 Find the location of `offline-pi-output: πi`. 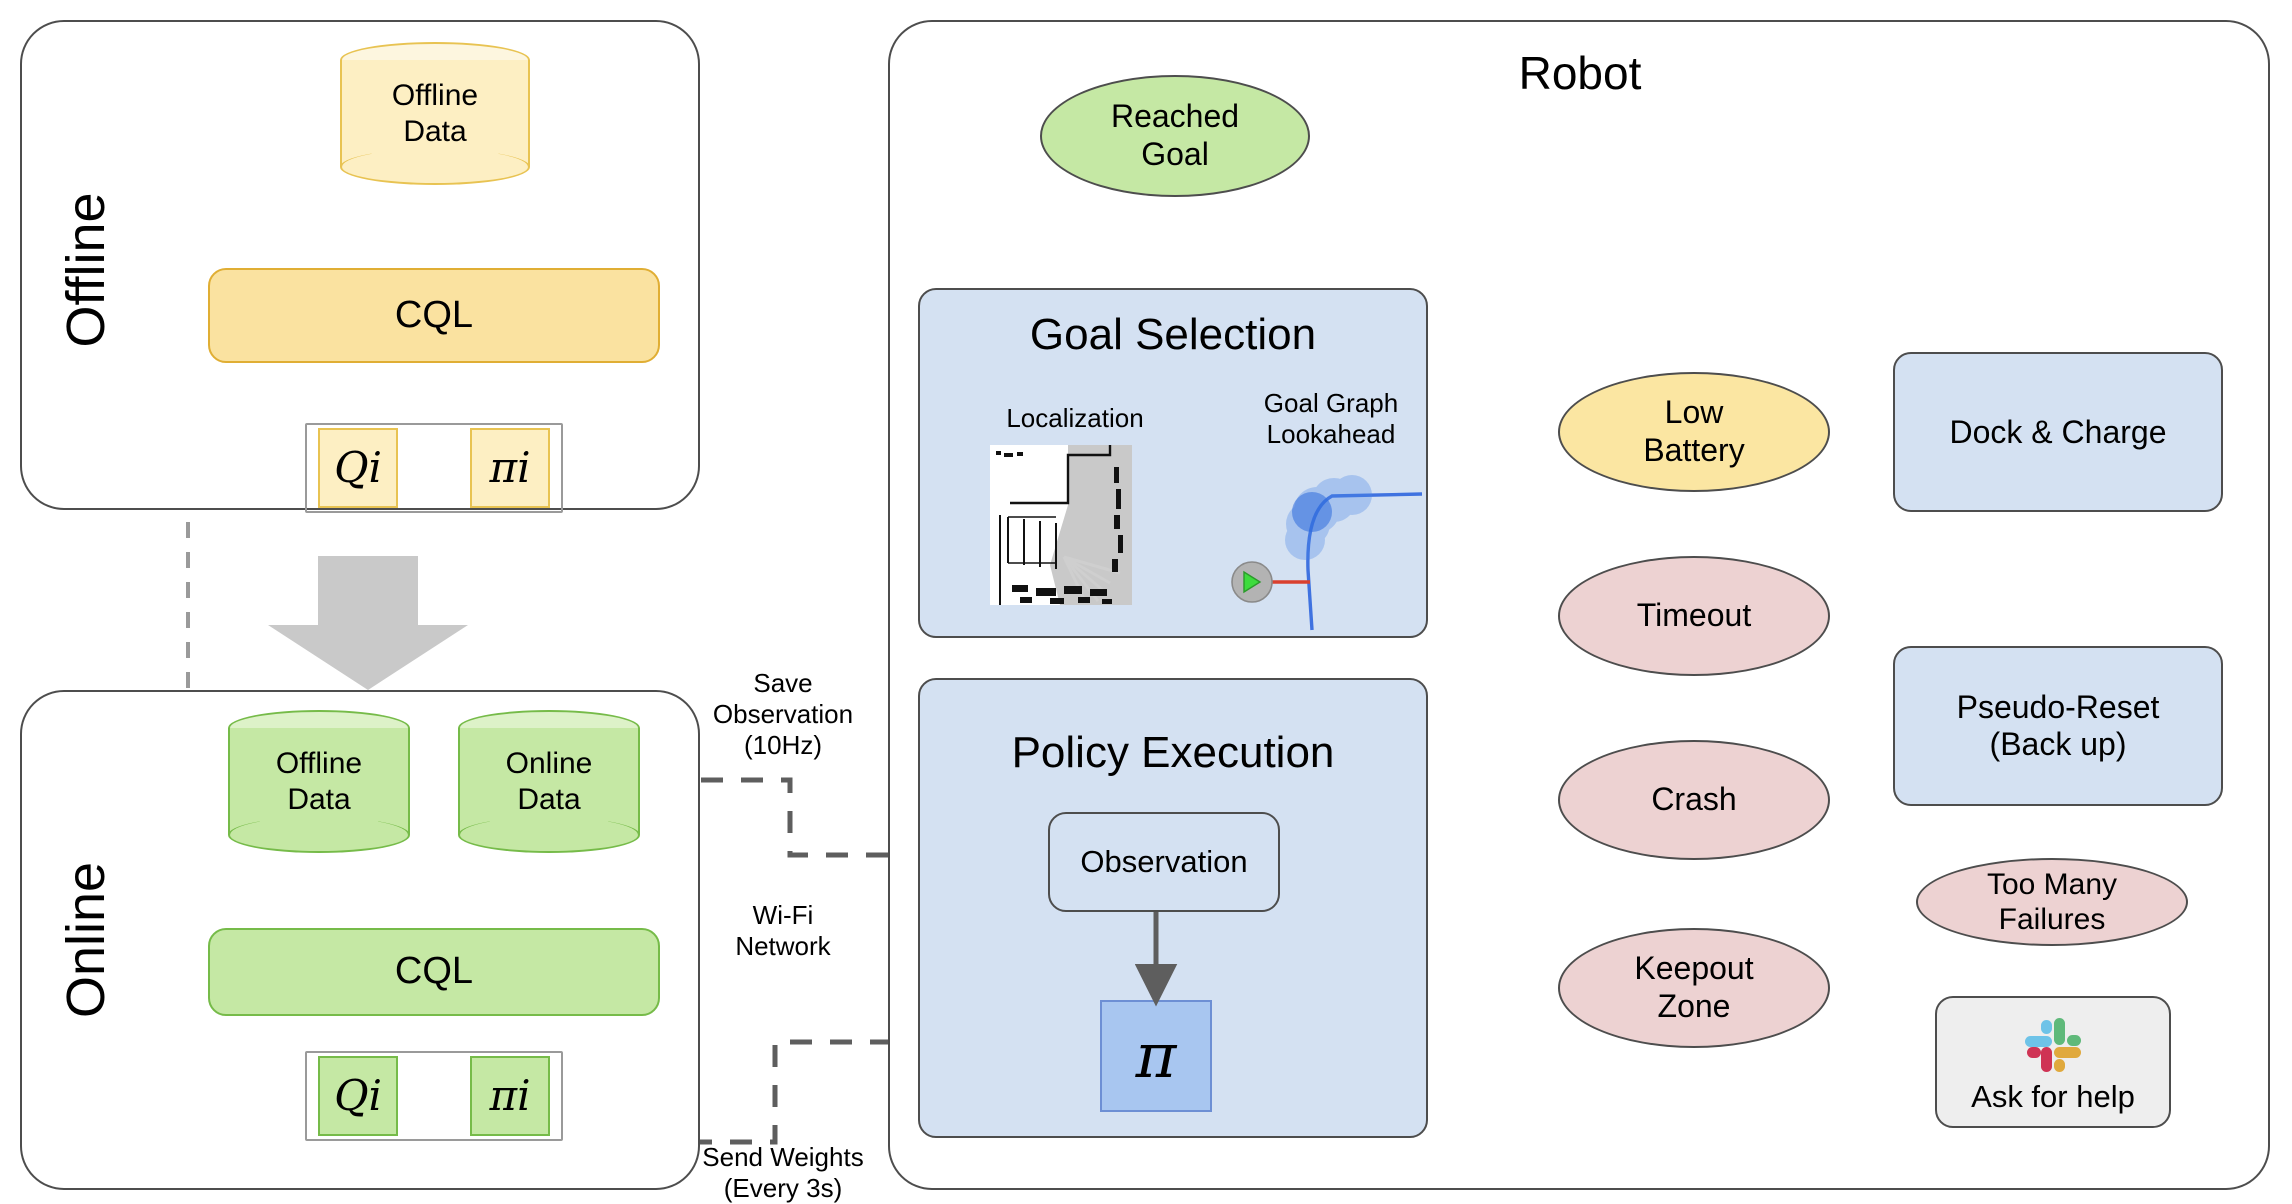

offline-pi-output: πi is located at coordinates (510, 468).